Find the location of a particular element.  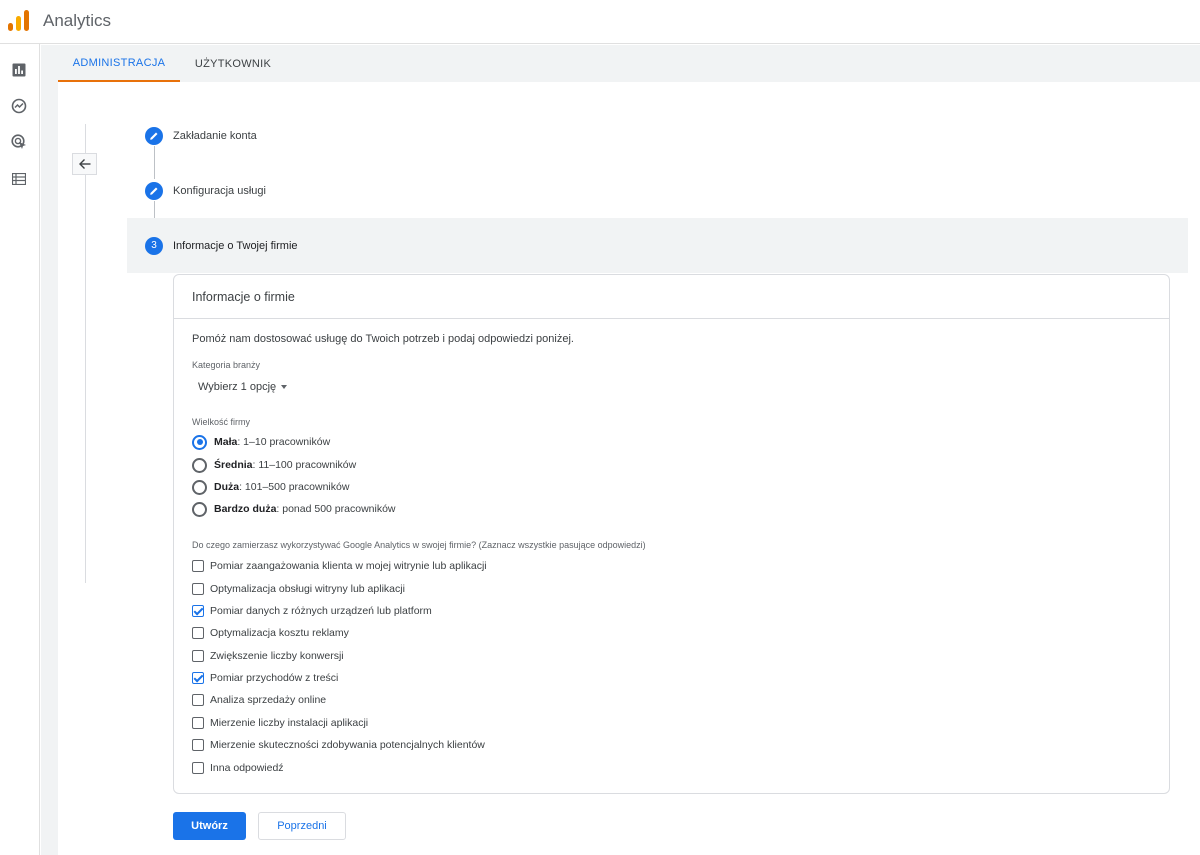

advertising-icon is located at coordinates (19, 142).